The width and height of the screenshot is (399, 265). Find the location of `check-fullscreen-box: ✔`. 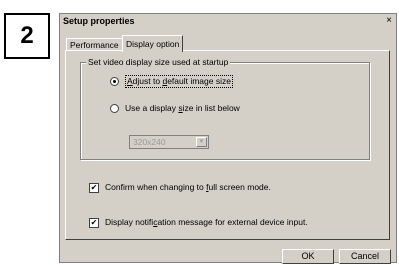

check-fullscreen-box: ✔ is located at coordinates (94, 187).